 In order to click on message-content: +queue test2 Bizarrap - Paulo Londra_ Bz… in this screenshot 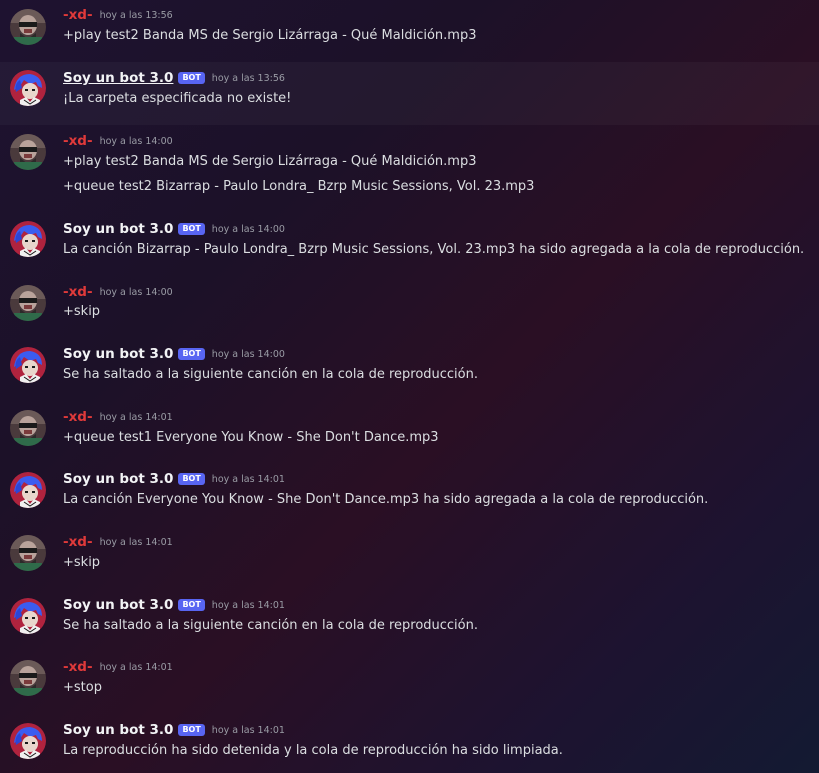, I will do `click(299, 186)`.